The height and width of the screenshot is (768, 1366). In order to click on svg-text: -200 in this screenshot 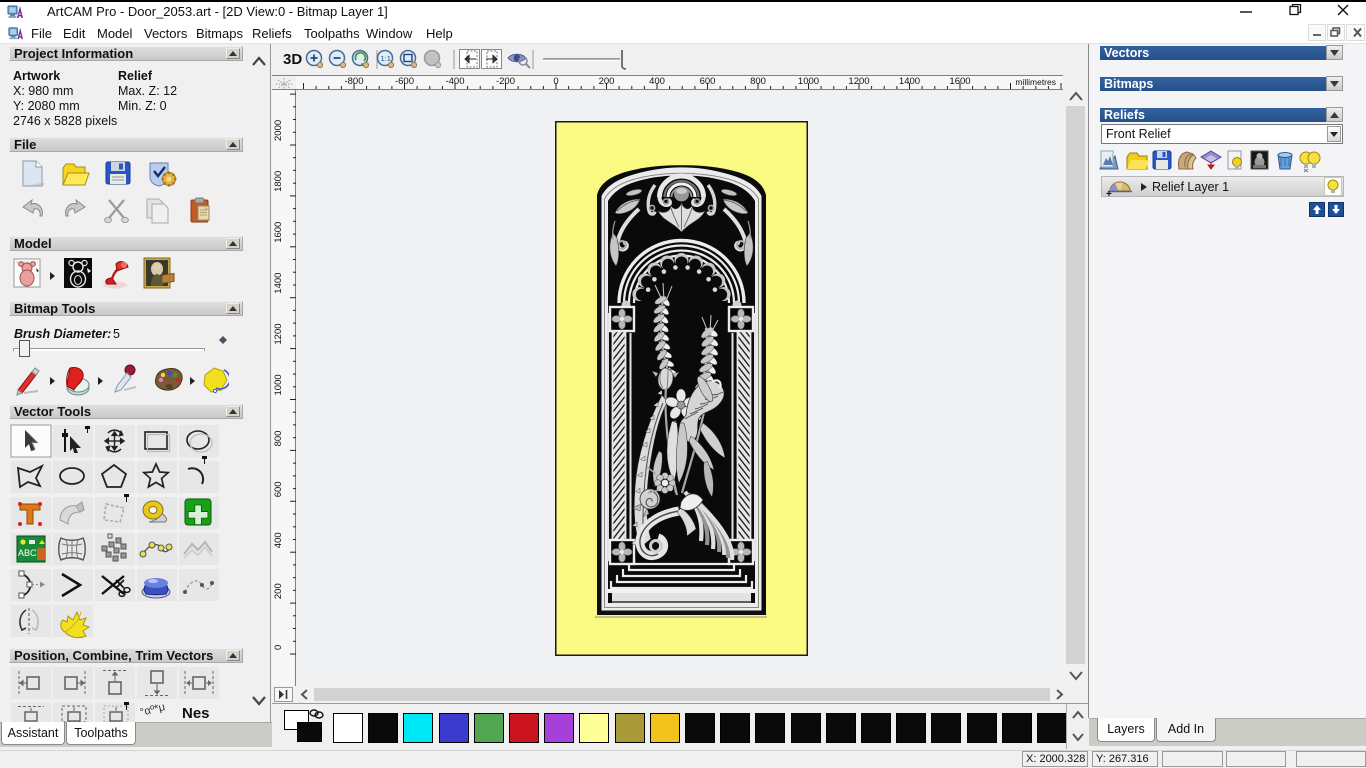, I will do `click(505, 81)`.